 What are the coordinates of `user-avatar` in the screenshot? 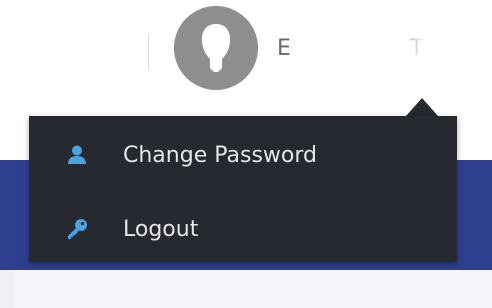 It's located at (216, 48).